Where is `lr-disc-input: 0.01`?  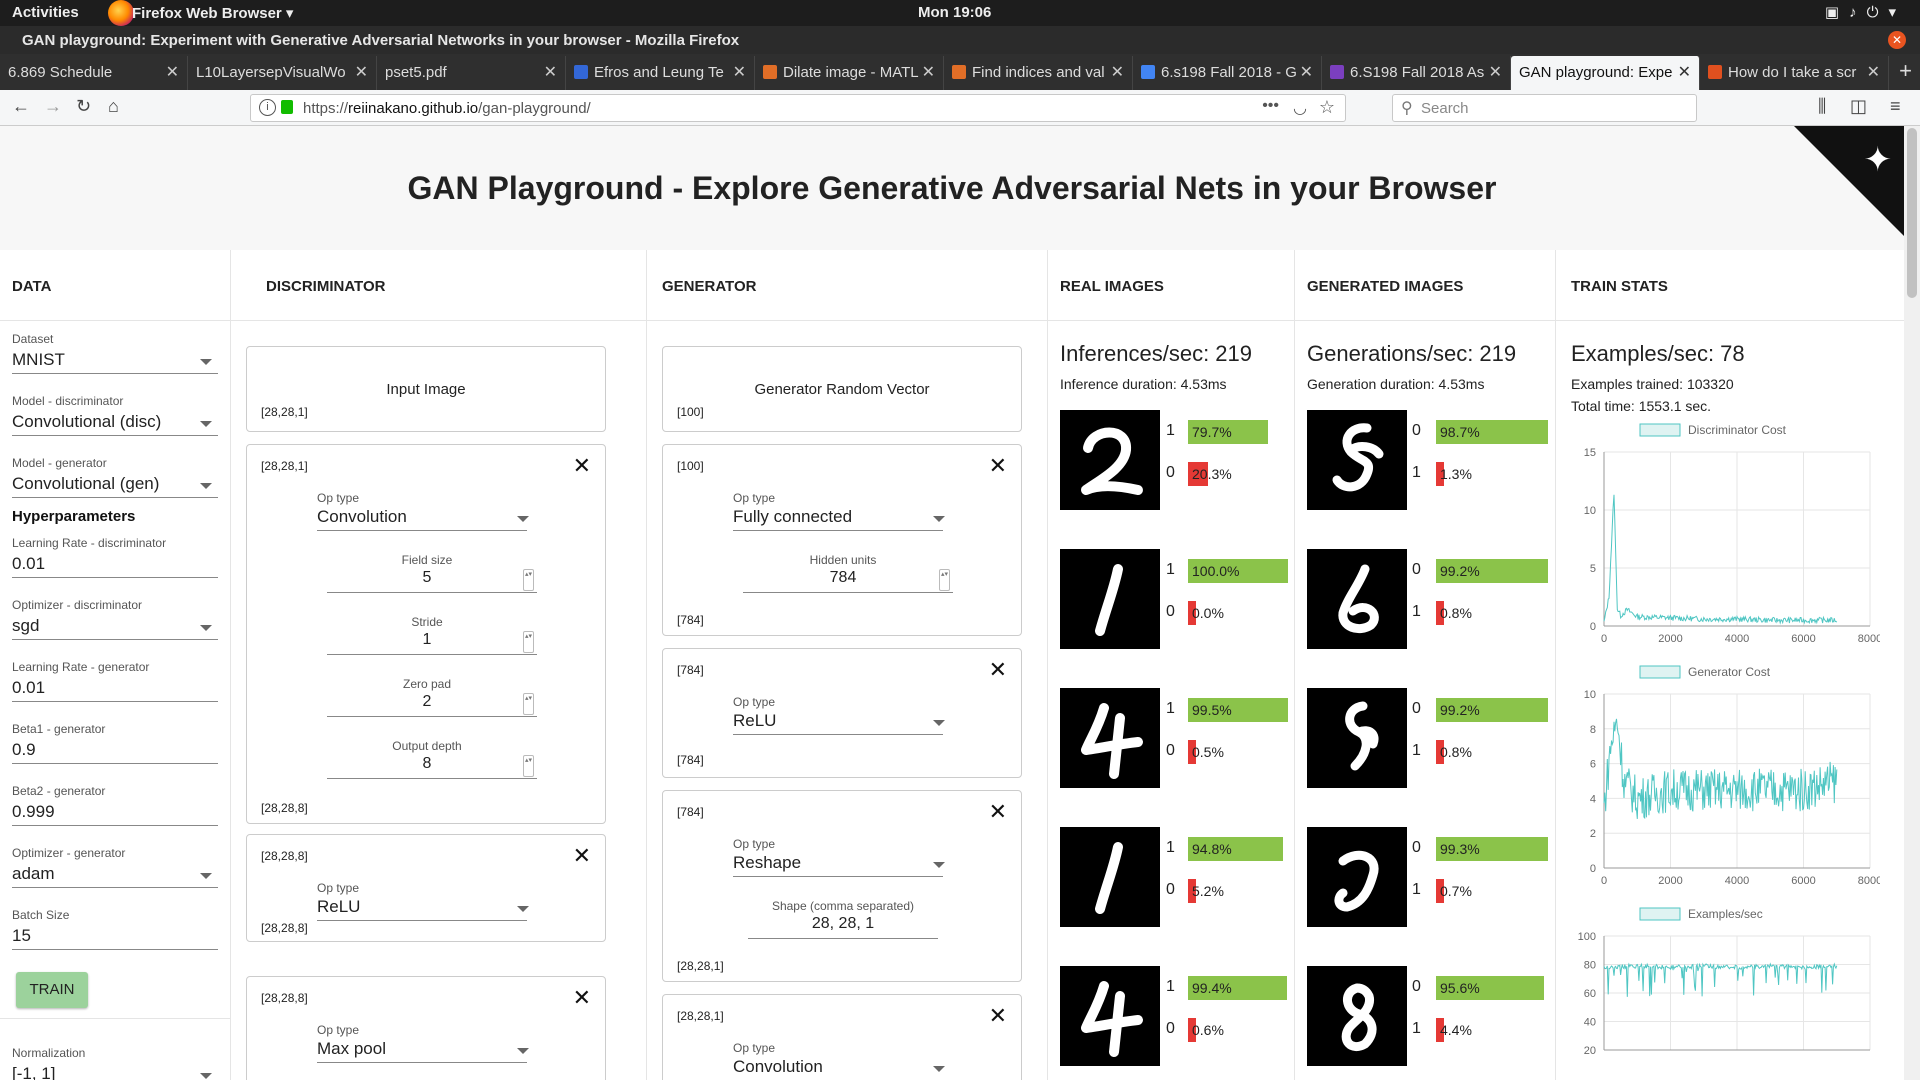 lr-disc-input: 0.01 is located at coordinates (28, 564).